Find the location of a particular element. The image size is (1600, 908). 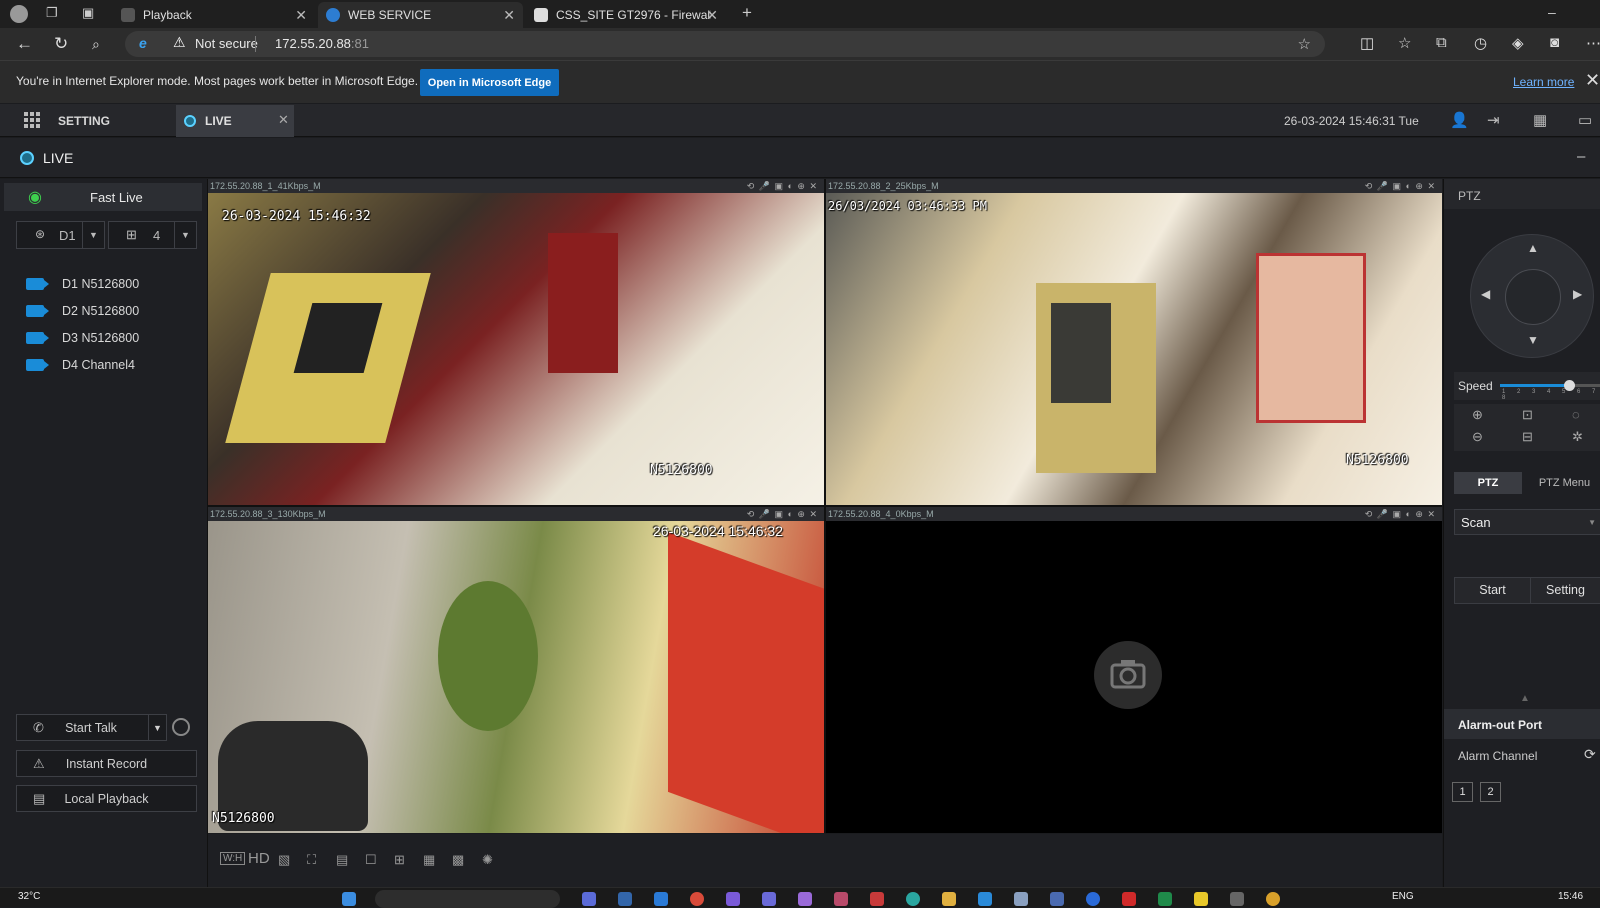

fullscreen-icon: ⛶ is located at coordinates (311, 860).